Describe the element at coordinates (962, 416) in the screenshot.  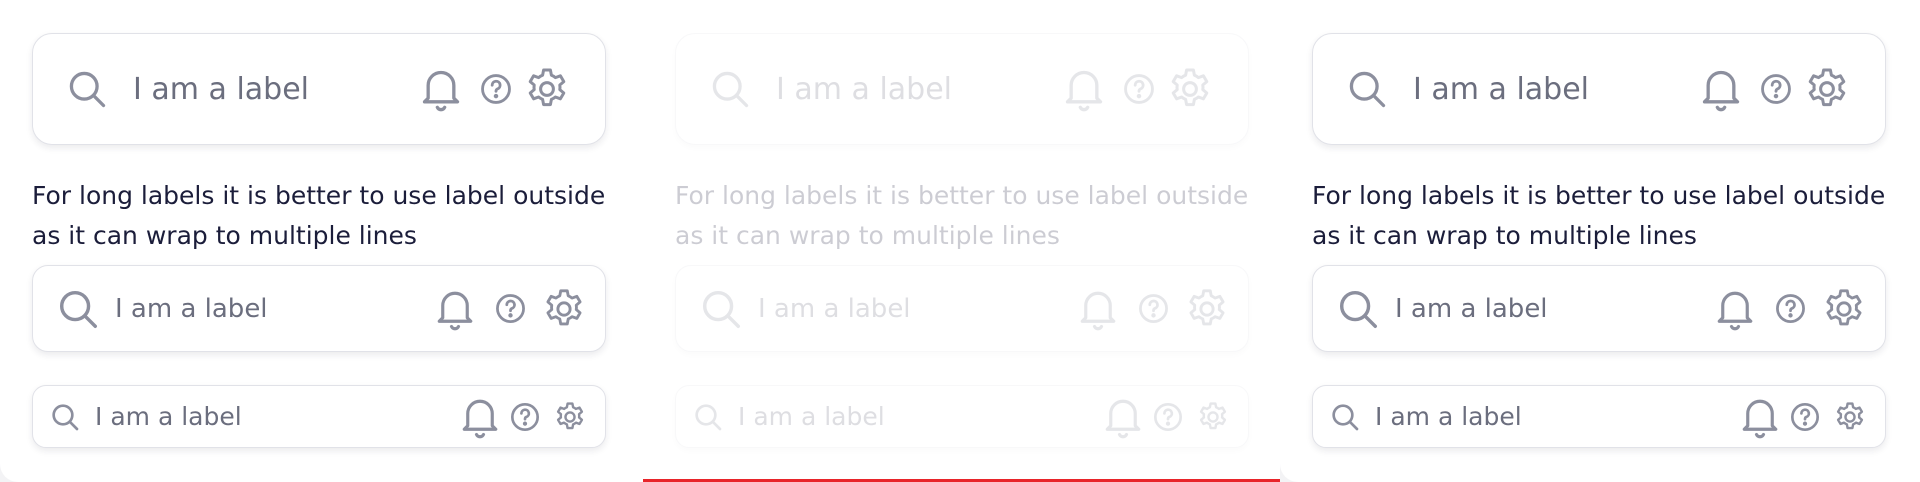
I see `search-field-small-disabled: I am a label` at that location.